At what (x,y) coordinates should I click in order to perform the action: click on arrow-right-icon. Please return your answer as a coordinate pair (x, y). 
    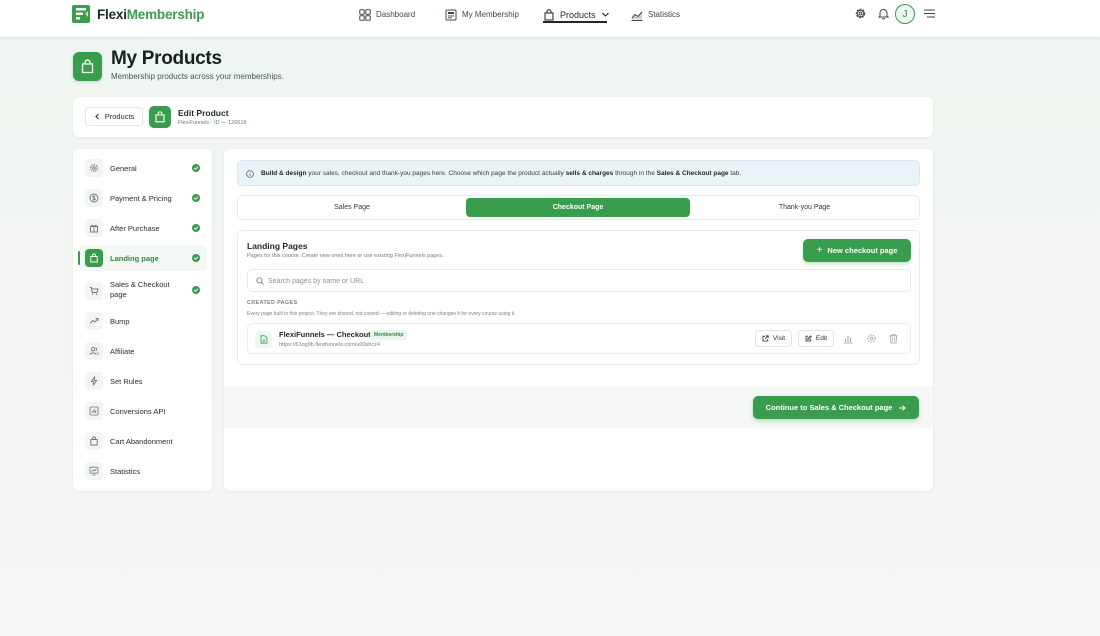
    Looking at the image, I should click on (903, 407).